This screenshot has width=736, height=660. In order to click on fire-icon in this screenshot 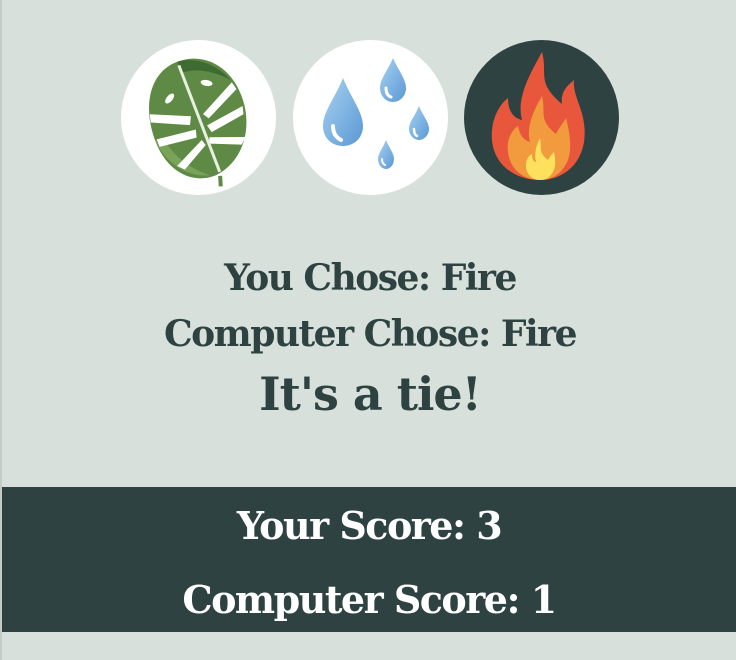, I will do `click(538, 116)`.